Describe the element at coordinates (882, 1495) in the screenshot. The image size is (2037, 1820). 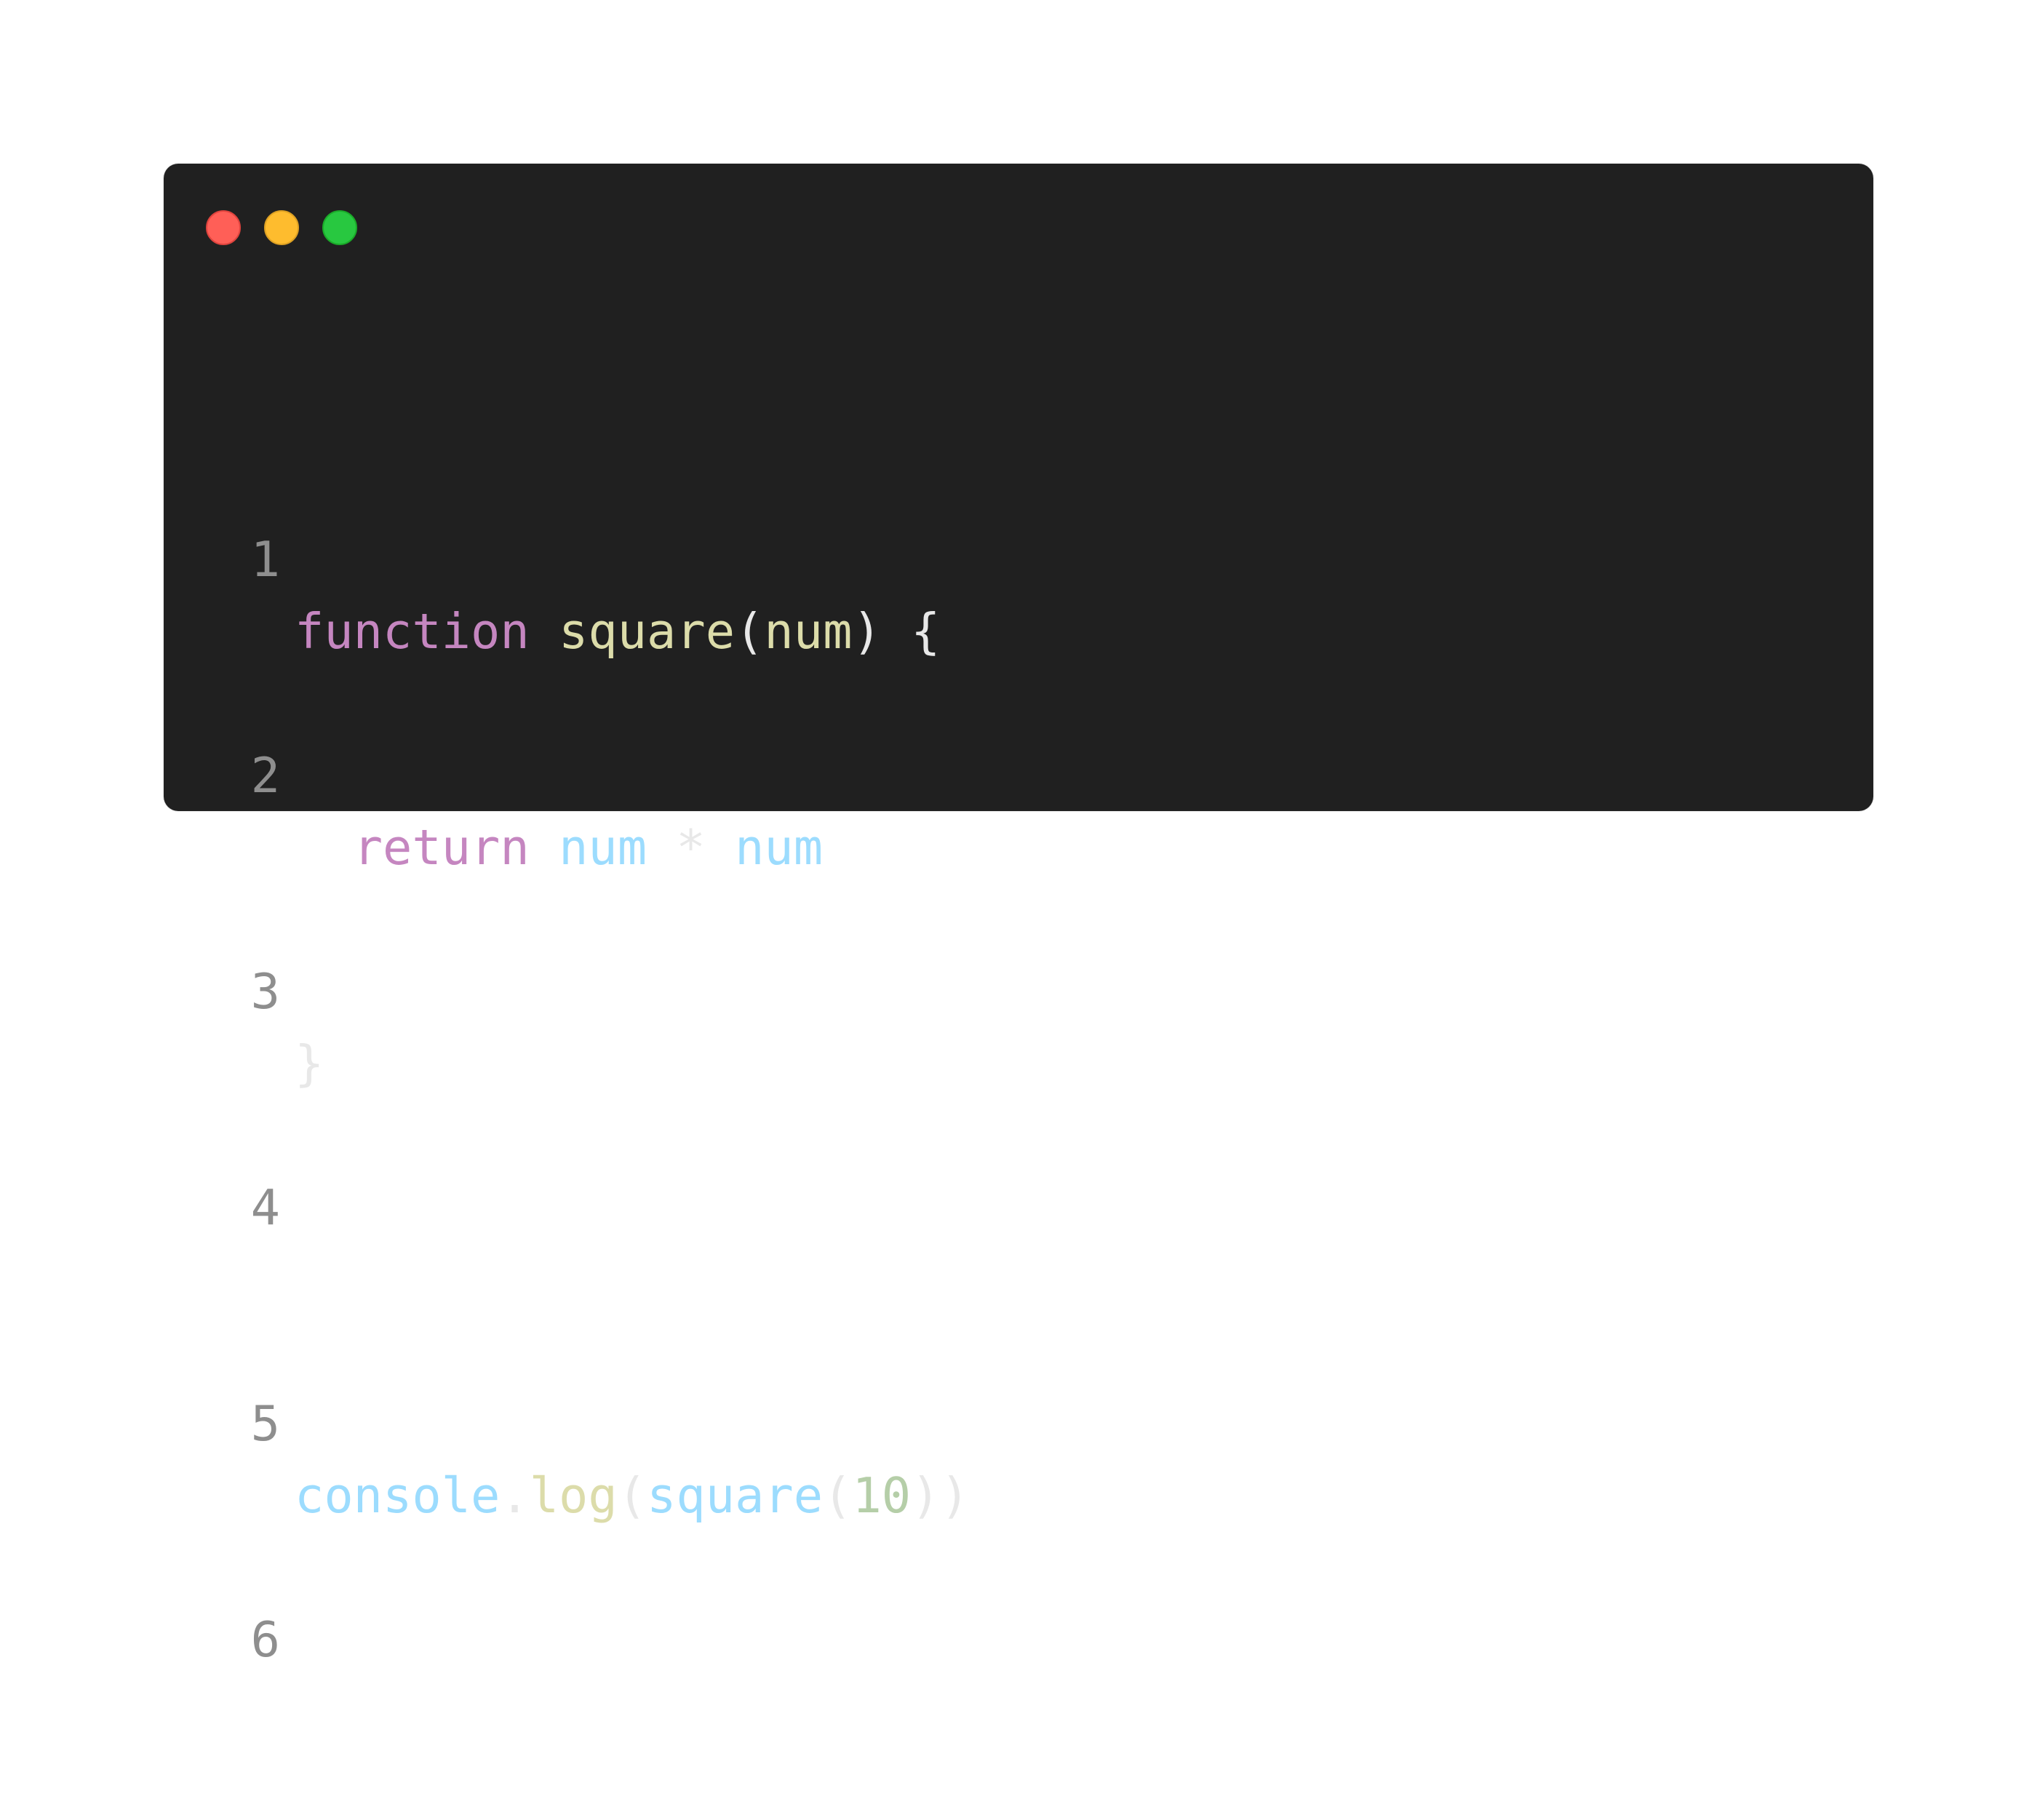
I see `code-token-number: 10` at that location.